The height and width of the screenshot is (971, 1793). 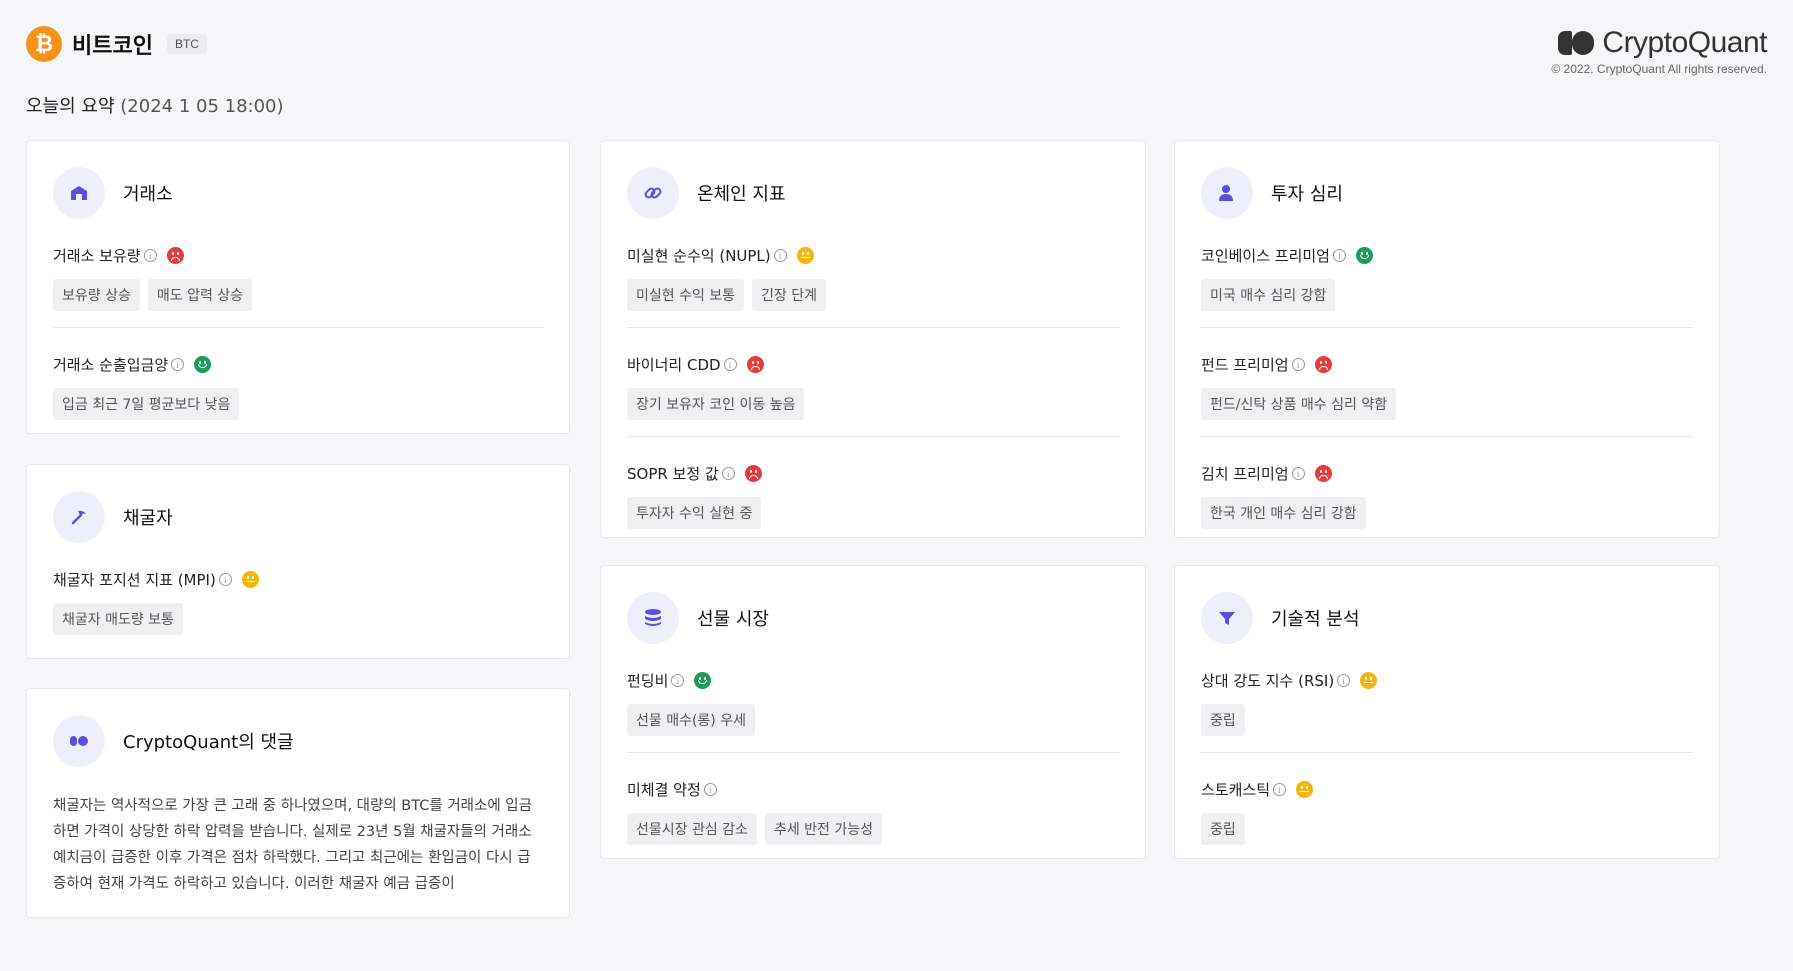 I want to click on coin-heading: ₿ 비트코인 BTC, so click(x=896, y=44).